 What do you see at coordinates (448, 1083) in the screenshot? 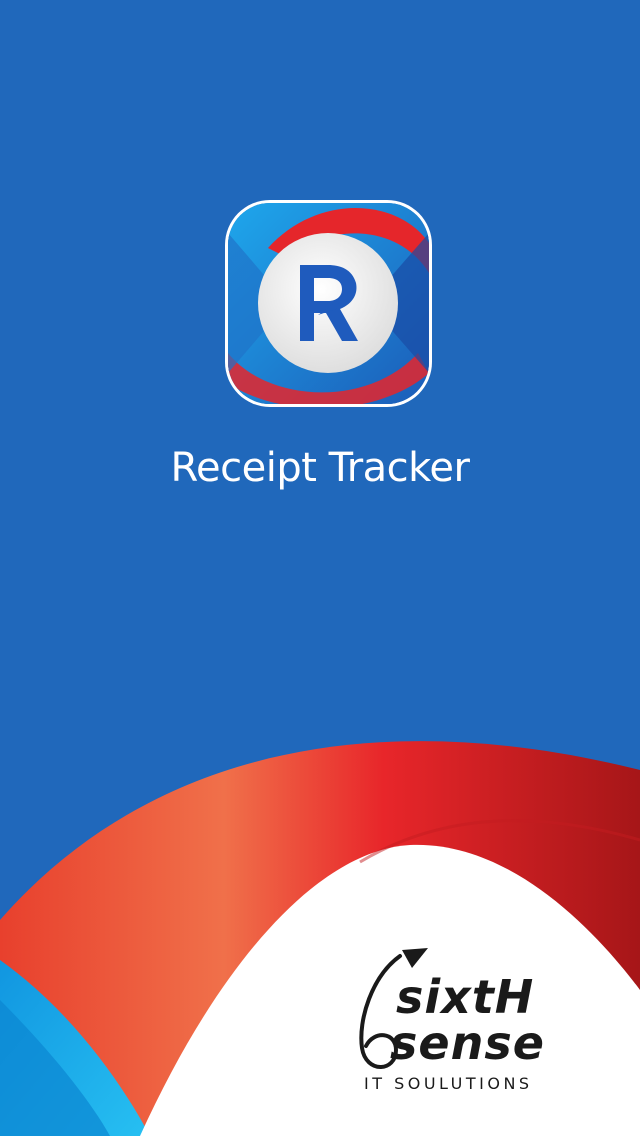
I see `logo-tagline: IT SOULUTIONS` at bounding box center [448, 1083].